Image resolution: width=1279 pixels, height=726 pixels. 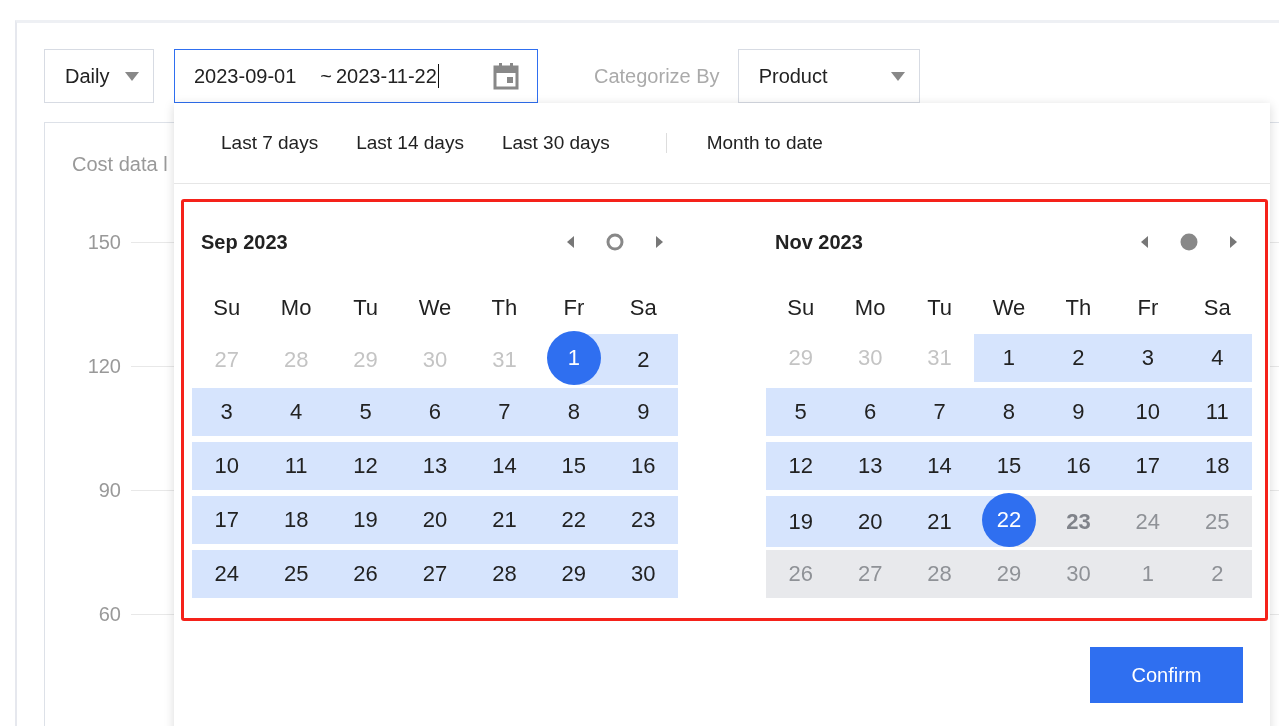 I want to click on day-cell: 24, so click(x=227, y=574).